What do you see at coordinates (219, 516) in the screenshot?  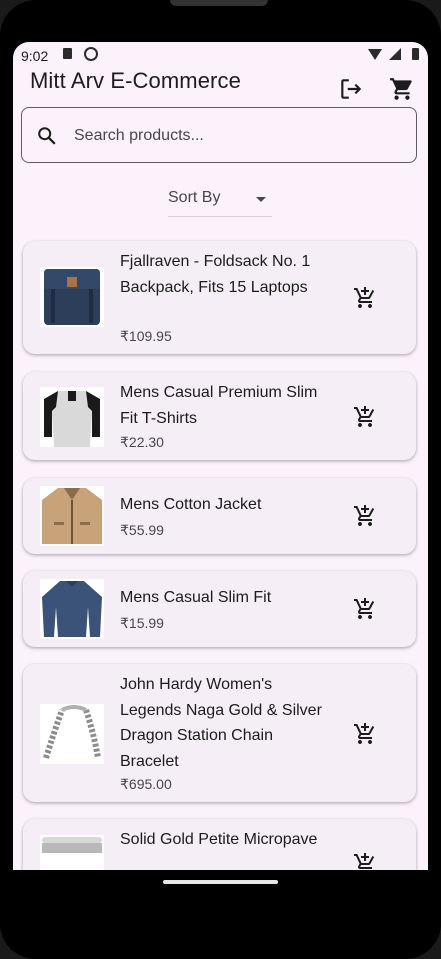 I see `product-card: Mens Cotton Jacket ₹55.99` at bounding box center [219, 516].